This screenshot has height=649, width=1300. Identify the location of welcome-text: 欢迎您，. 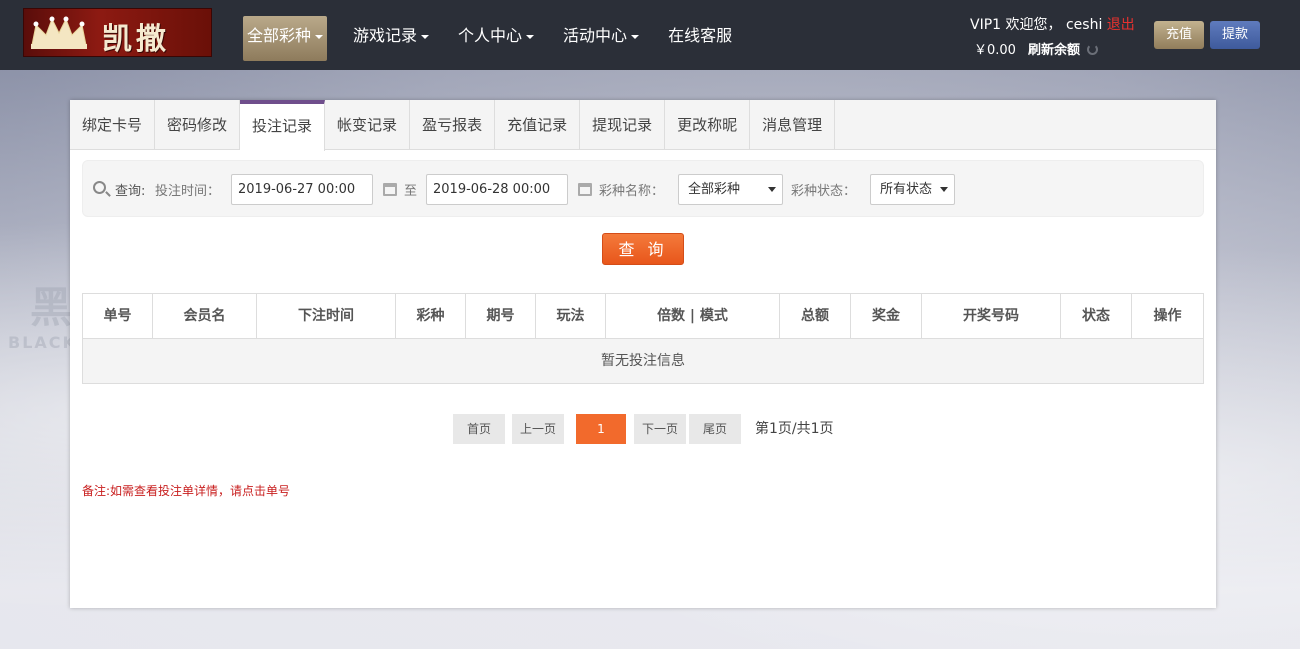
(1033, 25).